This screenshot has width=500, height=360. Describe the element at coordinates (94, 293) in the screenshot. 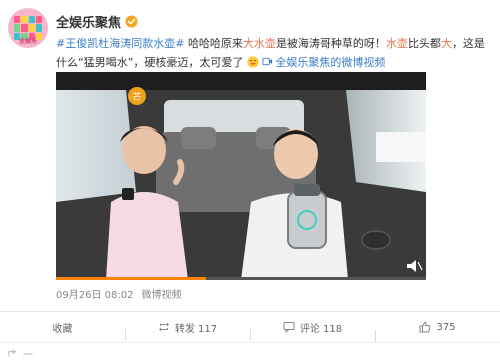

I see `post-time: 09月26日 08:02` at that location.